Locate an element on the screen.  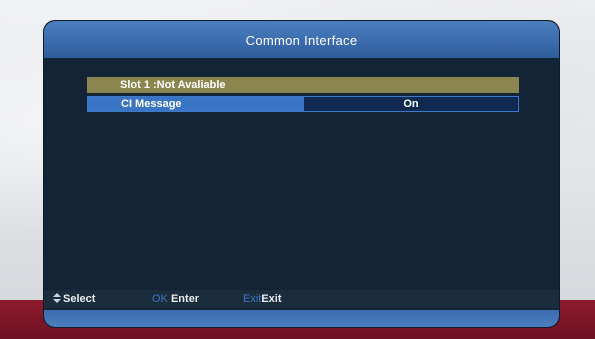
ci-message-value: On is located at coordinates (411, 104).